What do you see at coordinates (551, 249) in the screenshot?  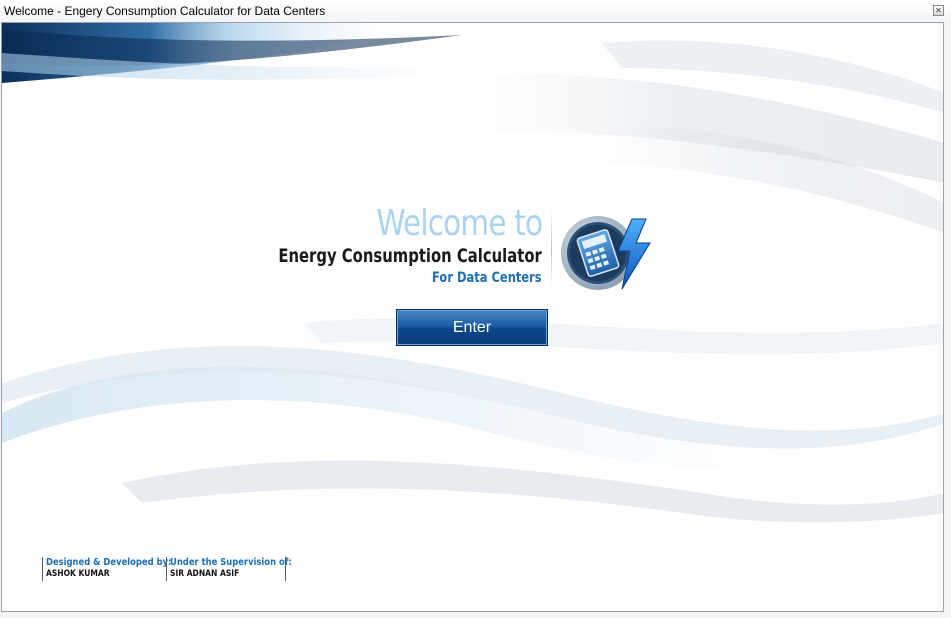 I see `logo-divider` at bounding box center [551, 249].